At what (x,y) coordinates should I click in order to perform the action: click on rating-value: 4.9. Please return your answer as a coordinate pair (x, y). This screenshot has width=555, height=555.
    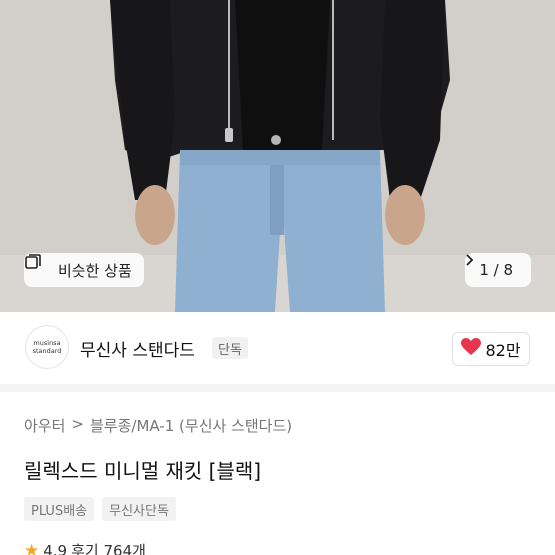
    Looking at the image, I should click on (55, 548).